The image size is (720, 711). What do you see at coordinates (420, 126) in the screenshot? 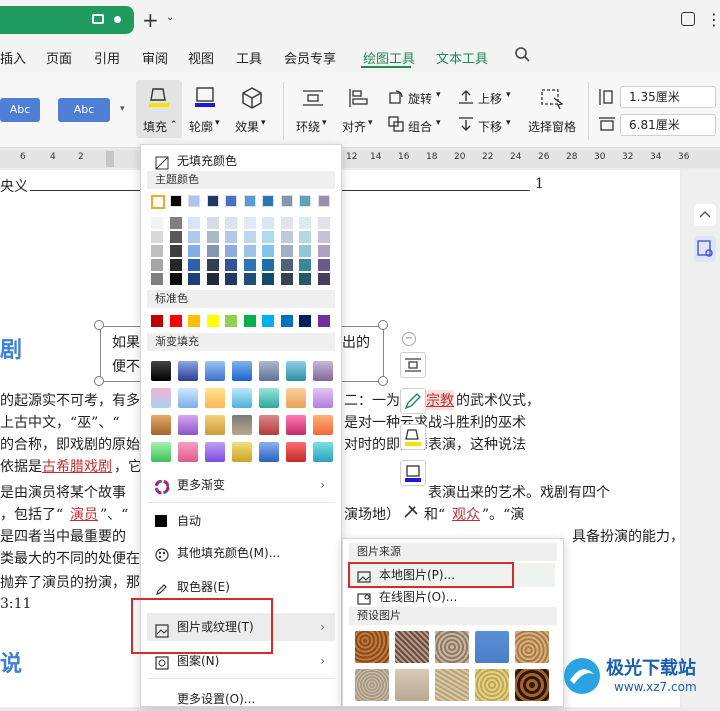
I see `group-label: 组合` at bounding box center [420, 126].